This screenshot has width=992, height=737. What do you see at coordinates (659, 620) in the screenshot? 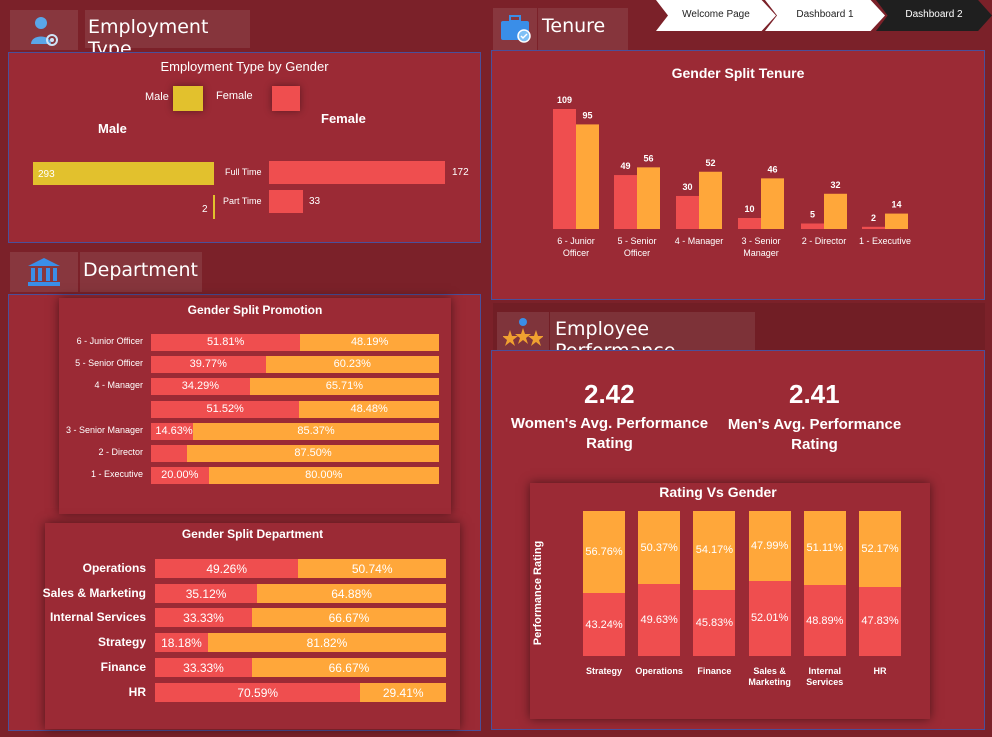
I see `rating-pct-female: 49.63%` at bounding box center [659, 620].